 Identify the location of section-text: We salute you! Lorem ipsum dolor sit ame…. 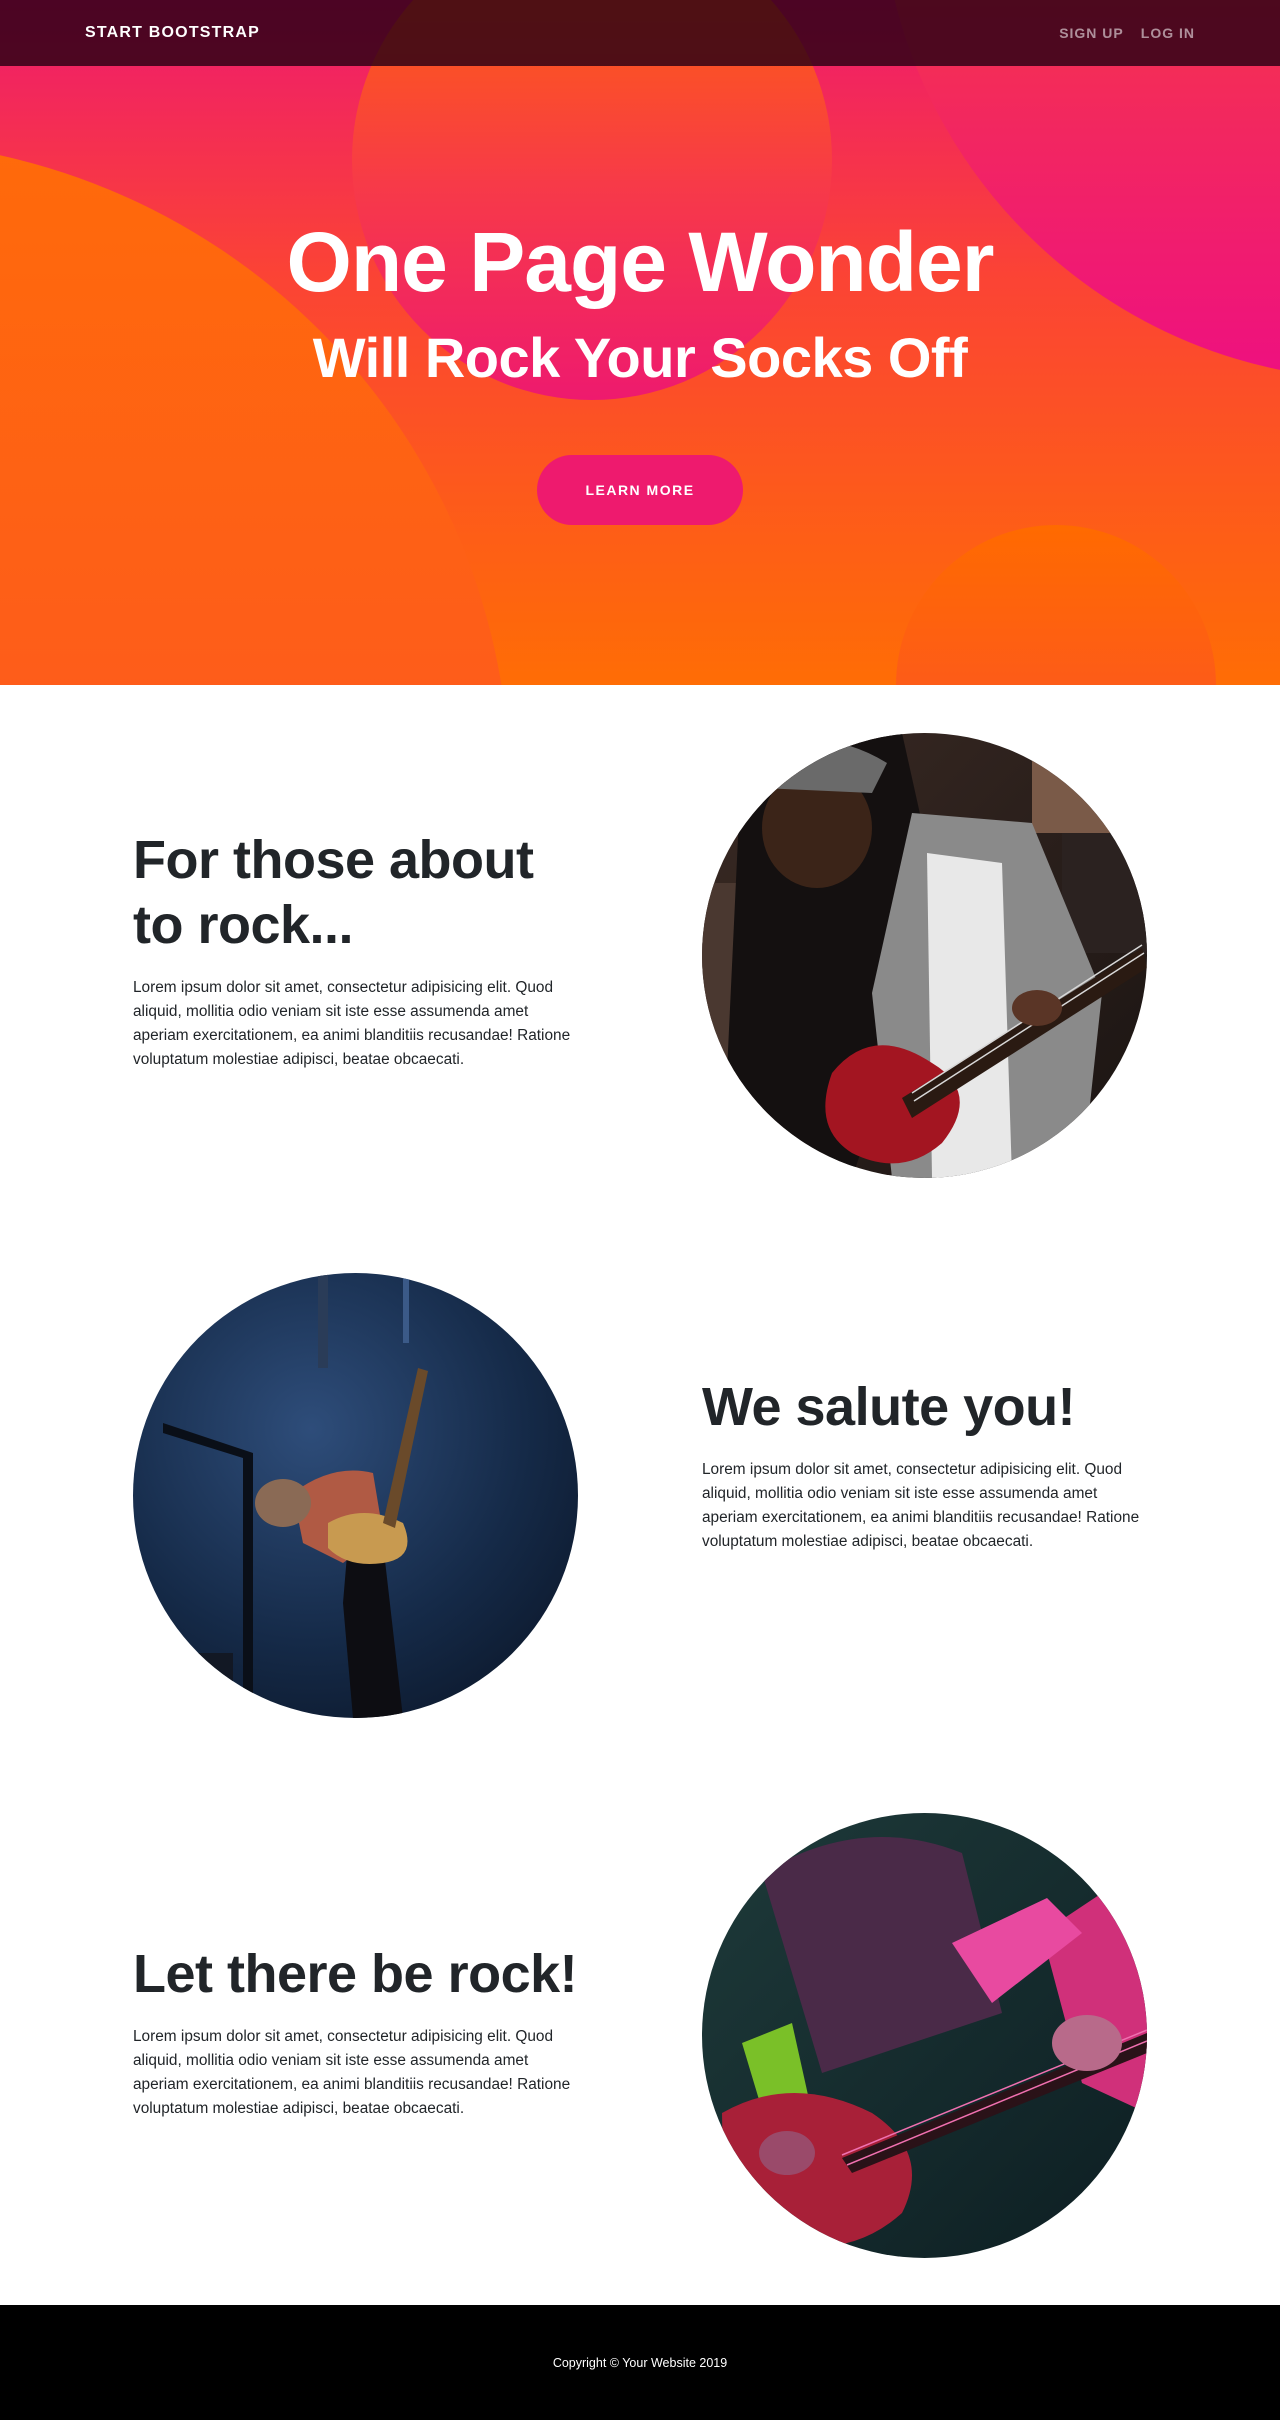
(927, 1464).